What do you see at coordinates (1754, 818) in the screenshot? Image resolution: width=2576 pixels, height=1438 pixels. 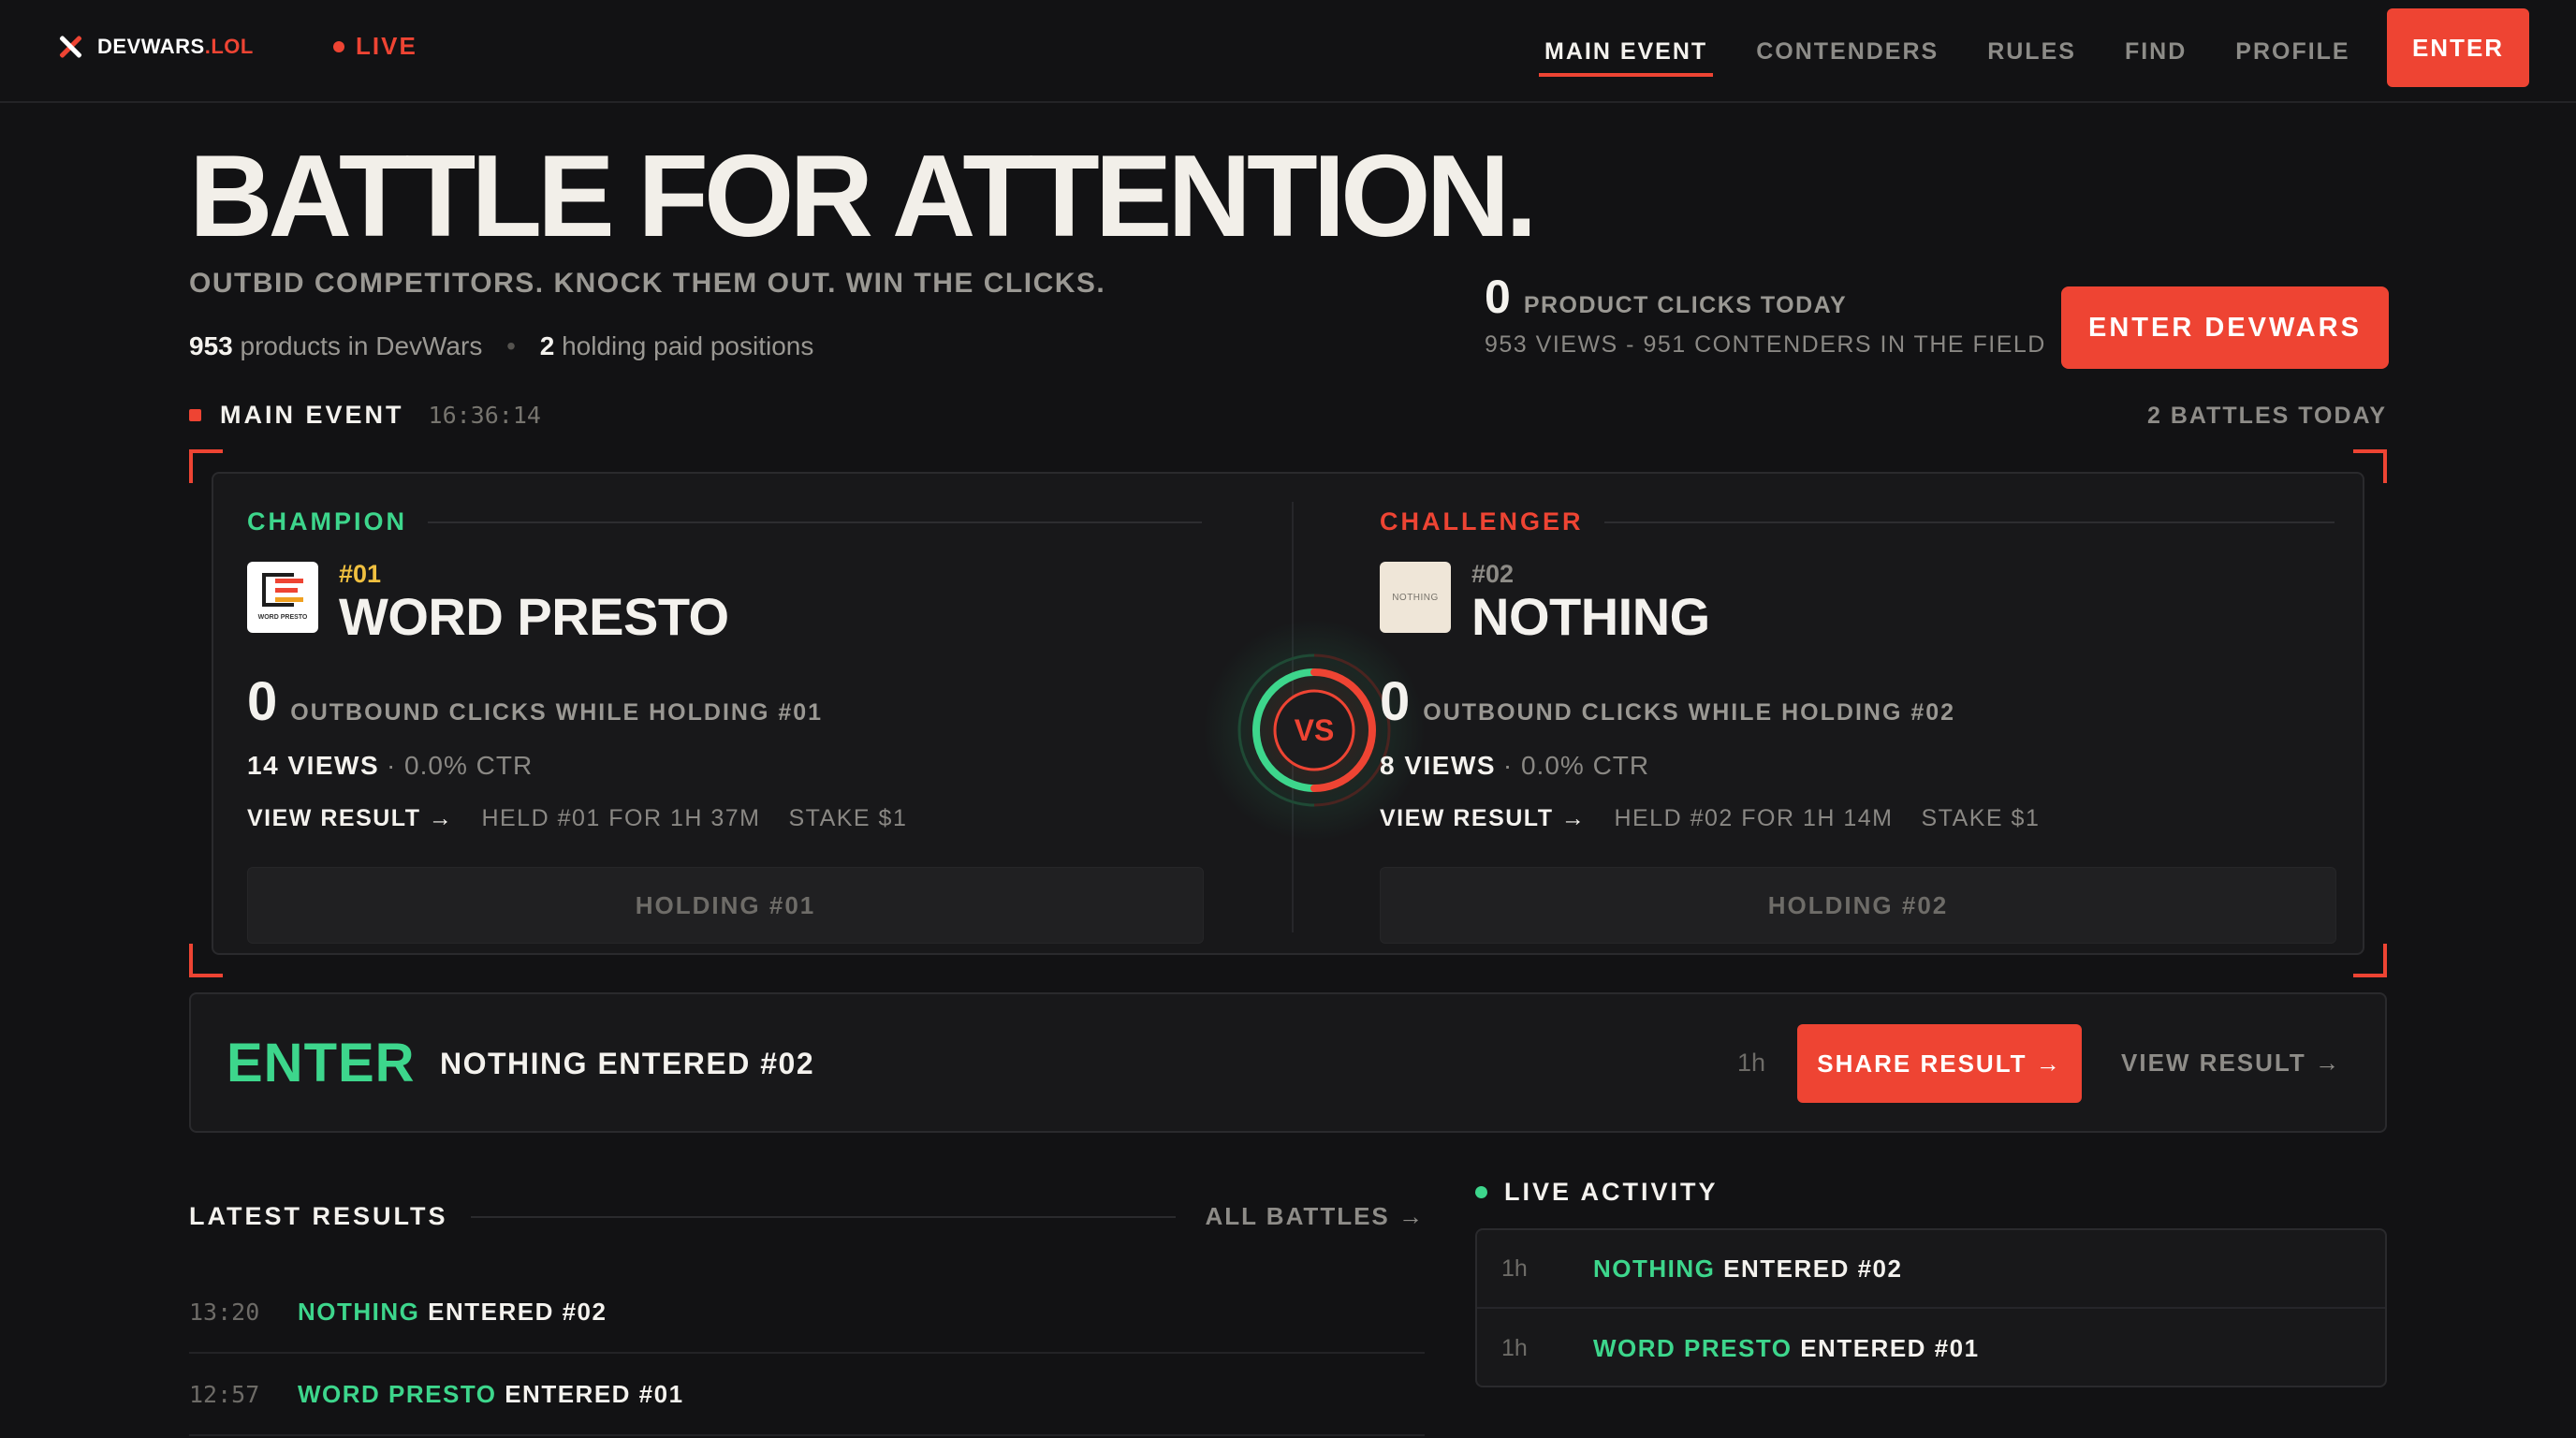 I see `challenger-held: HELD #02 FOR 1H 14M` at bounding box center [1754, 818].